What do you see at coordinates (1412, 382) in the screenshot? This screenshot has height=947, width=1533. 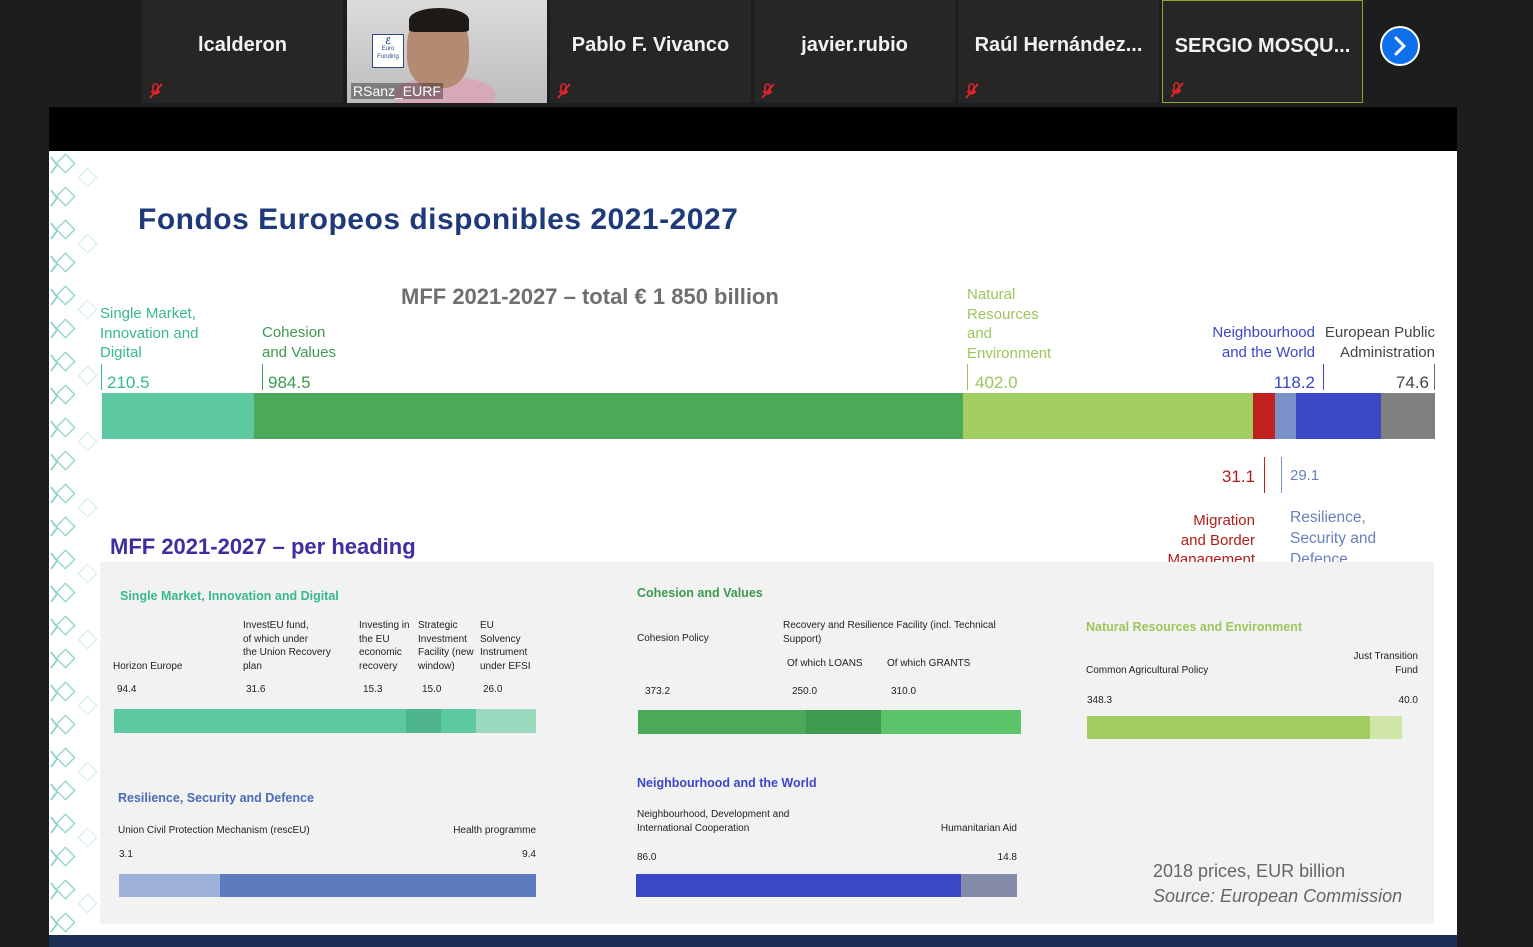 I see `value-public-administration: 74.6` at bounding box center [1412, 382].